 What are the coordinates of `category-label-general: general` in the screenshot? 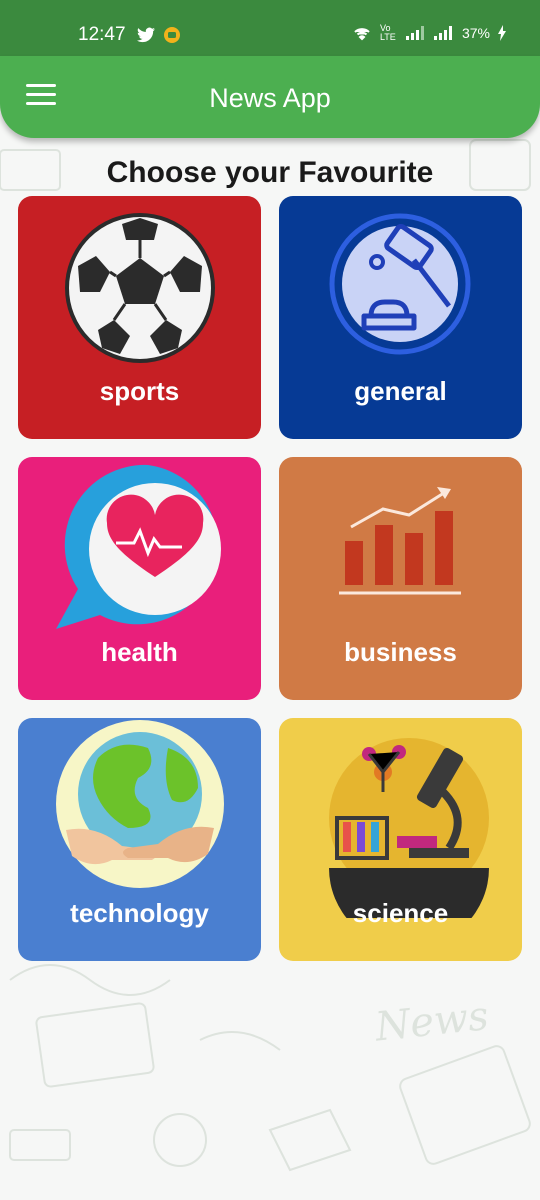 It's located at (400, 391).